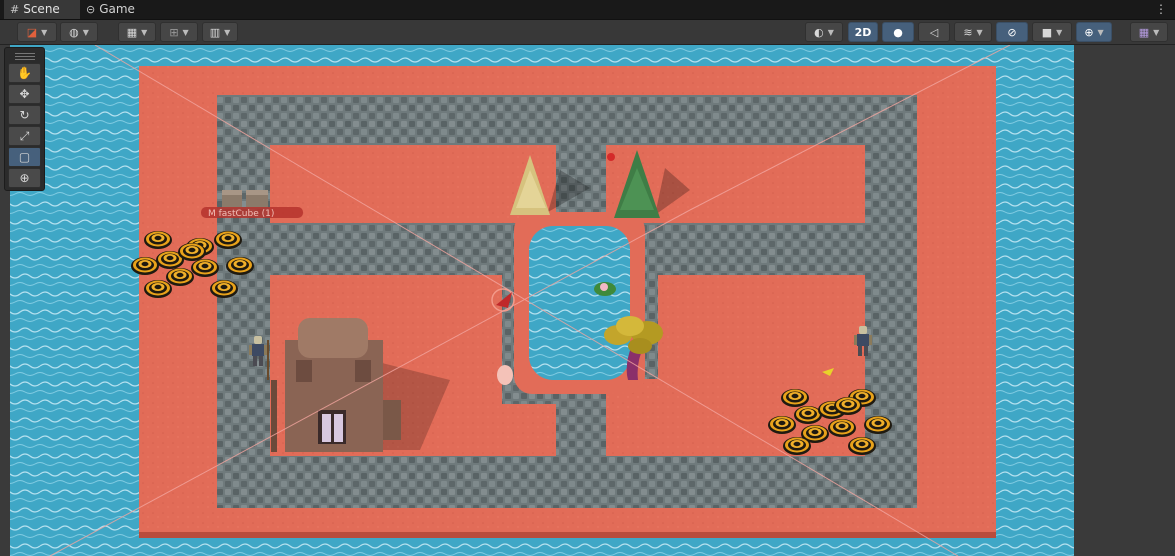  I want to click on move-icon: ✥, so click(24, 94).